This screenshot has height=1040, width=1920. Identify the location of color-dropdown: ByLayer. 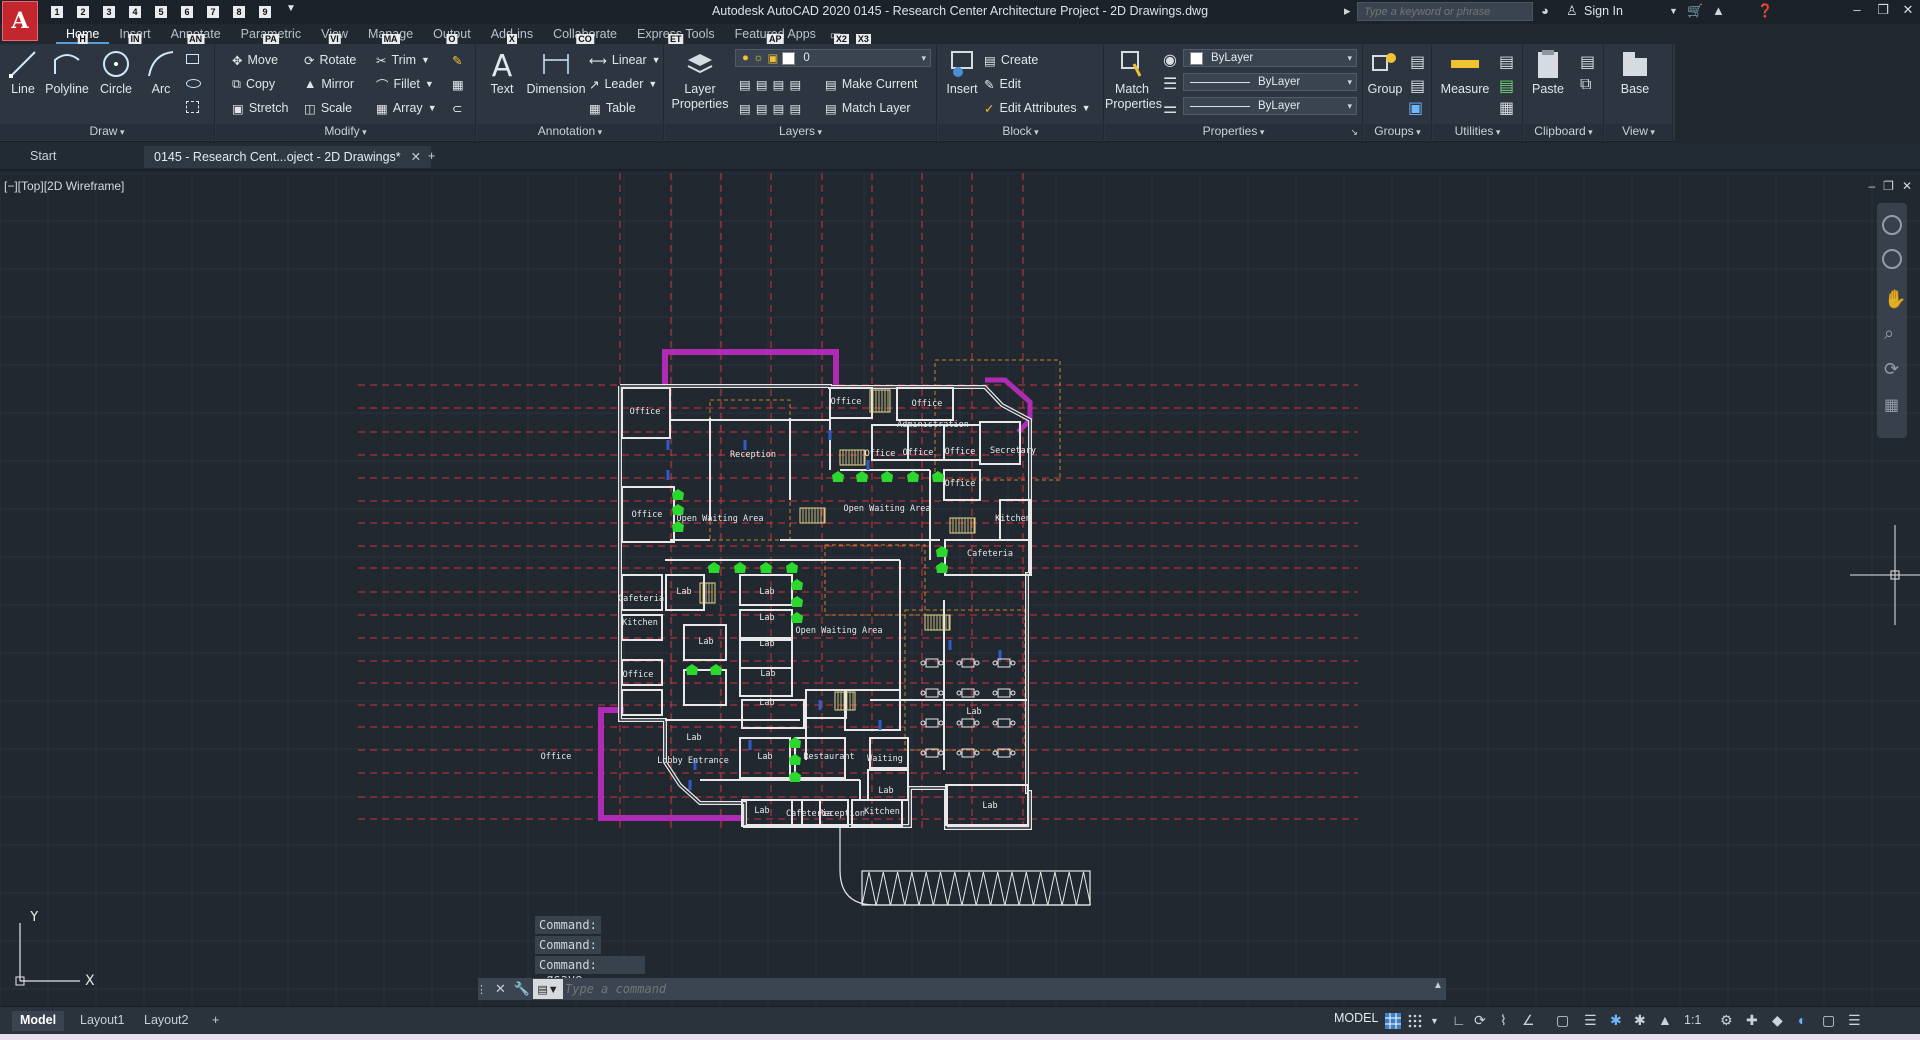
(1270, 58).